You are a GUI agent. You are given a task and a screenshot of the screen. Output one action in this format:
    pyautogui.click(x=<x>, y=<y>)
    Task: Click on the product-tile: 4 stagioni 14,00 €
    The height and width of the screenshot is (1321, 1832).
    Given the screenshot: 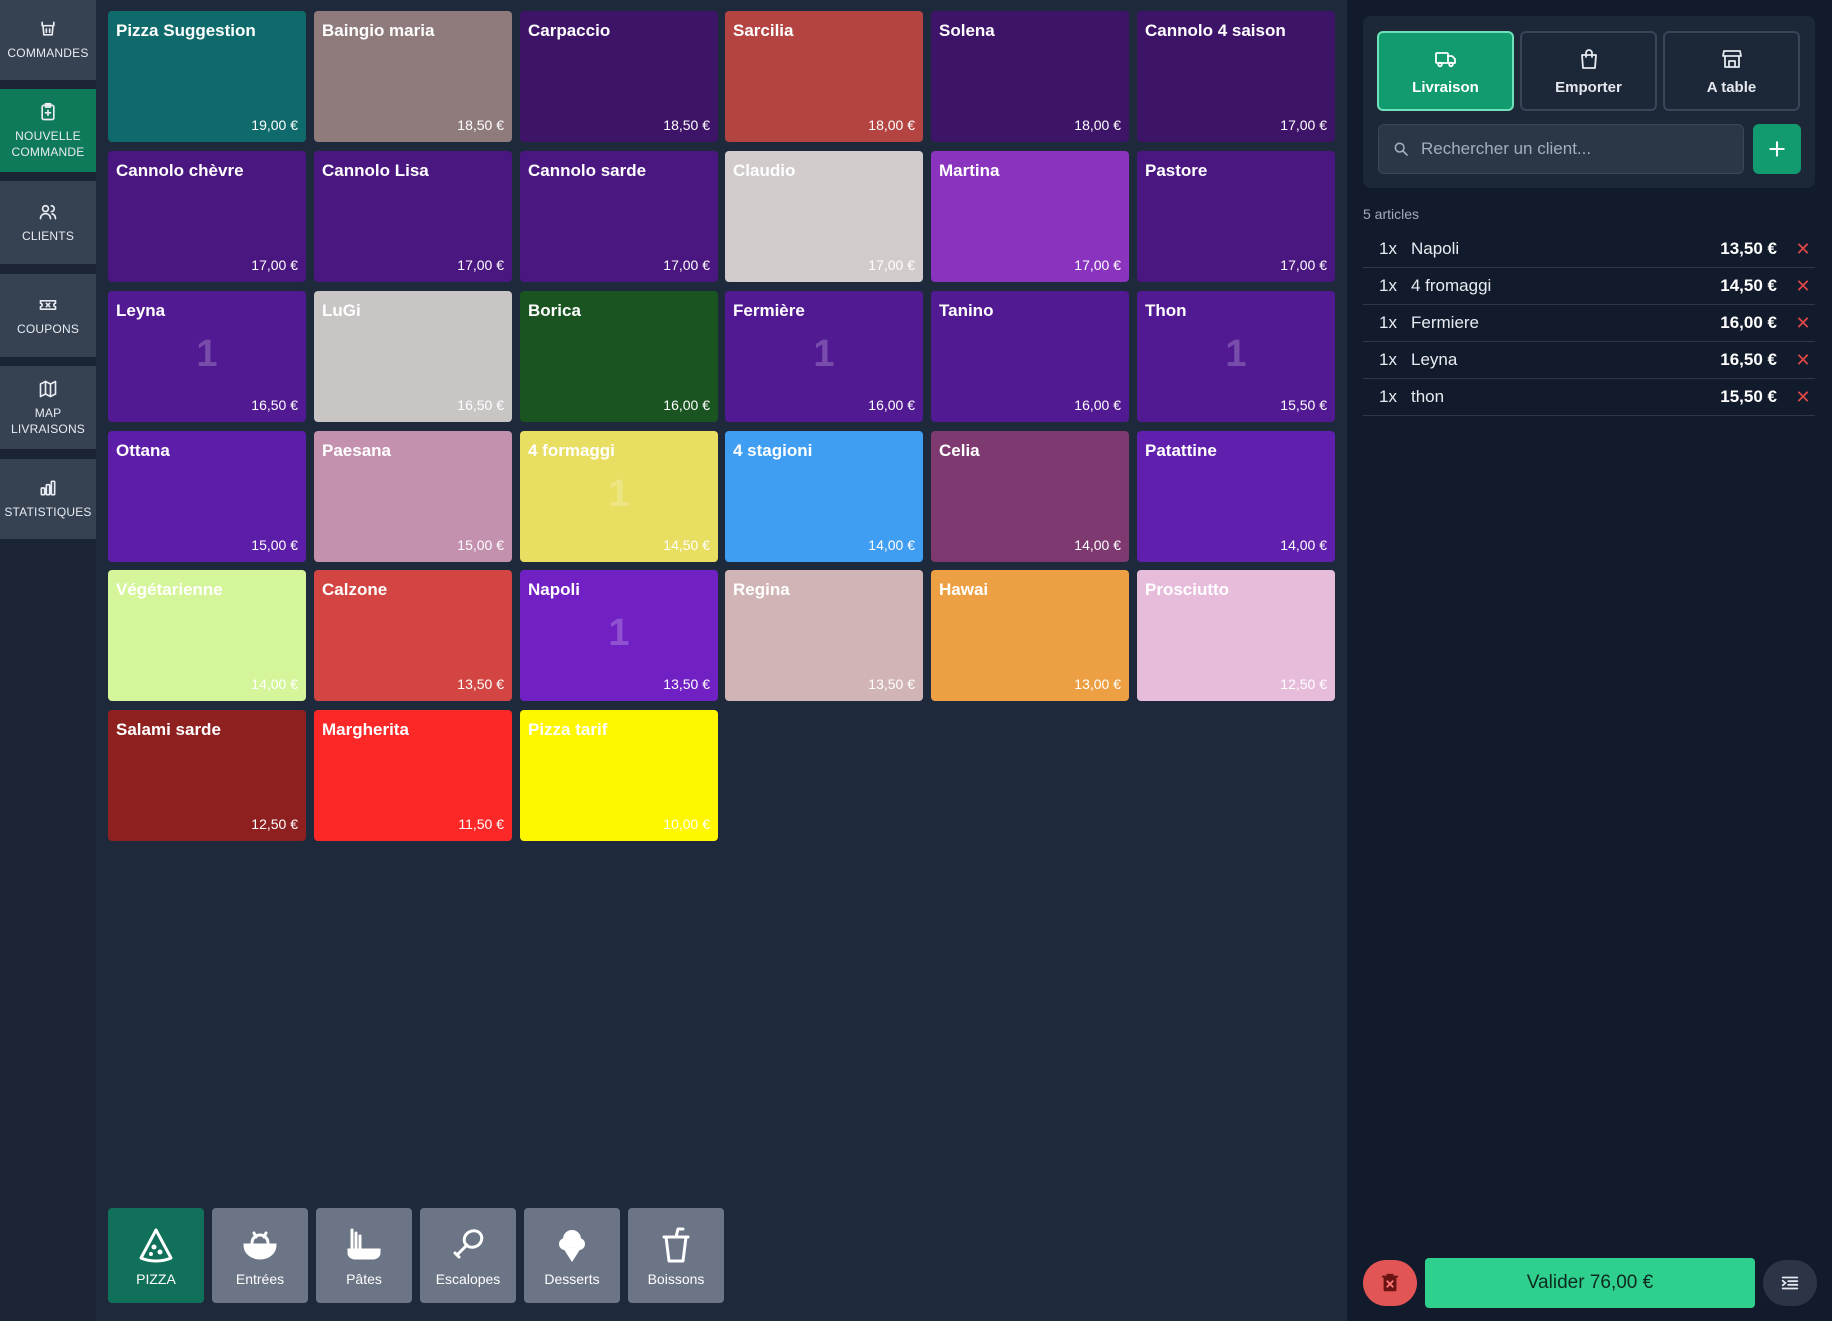 What is the action you would take?
    pyautogui.click(x=824, y=496)
    